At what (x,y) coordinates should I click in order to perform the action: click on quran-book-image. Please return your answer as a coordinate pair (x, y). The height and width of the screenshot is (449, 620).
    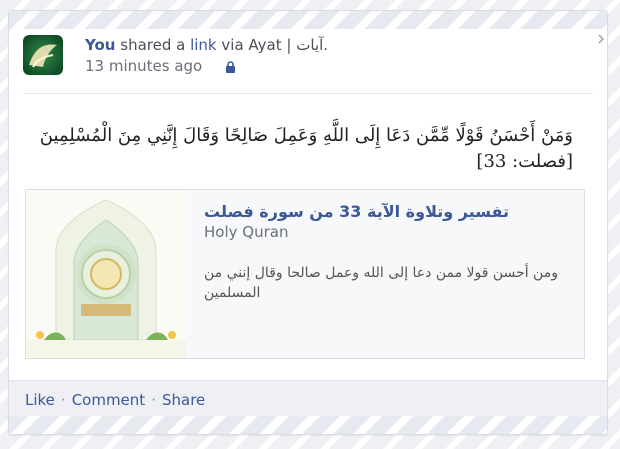
    Looking at the image, I should click on (106, 274).